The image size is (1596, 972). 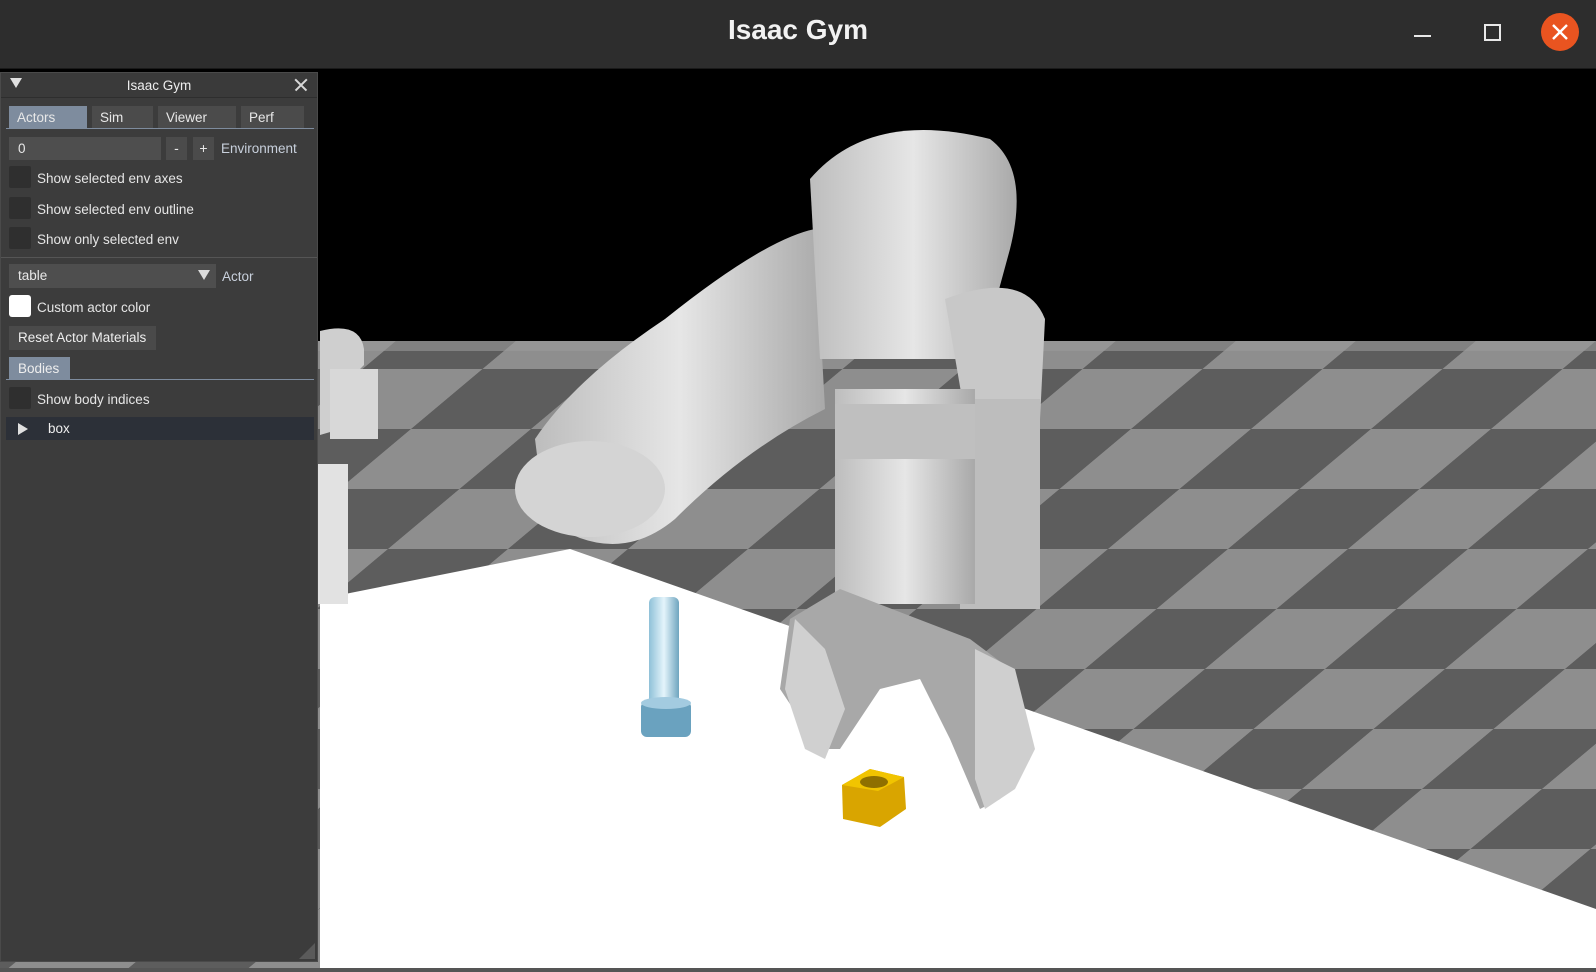 I want to click on show-env-outline-checkbox, so click(x=20, y=208).